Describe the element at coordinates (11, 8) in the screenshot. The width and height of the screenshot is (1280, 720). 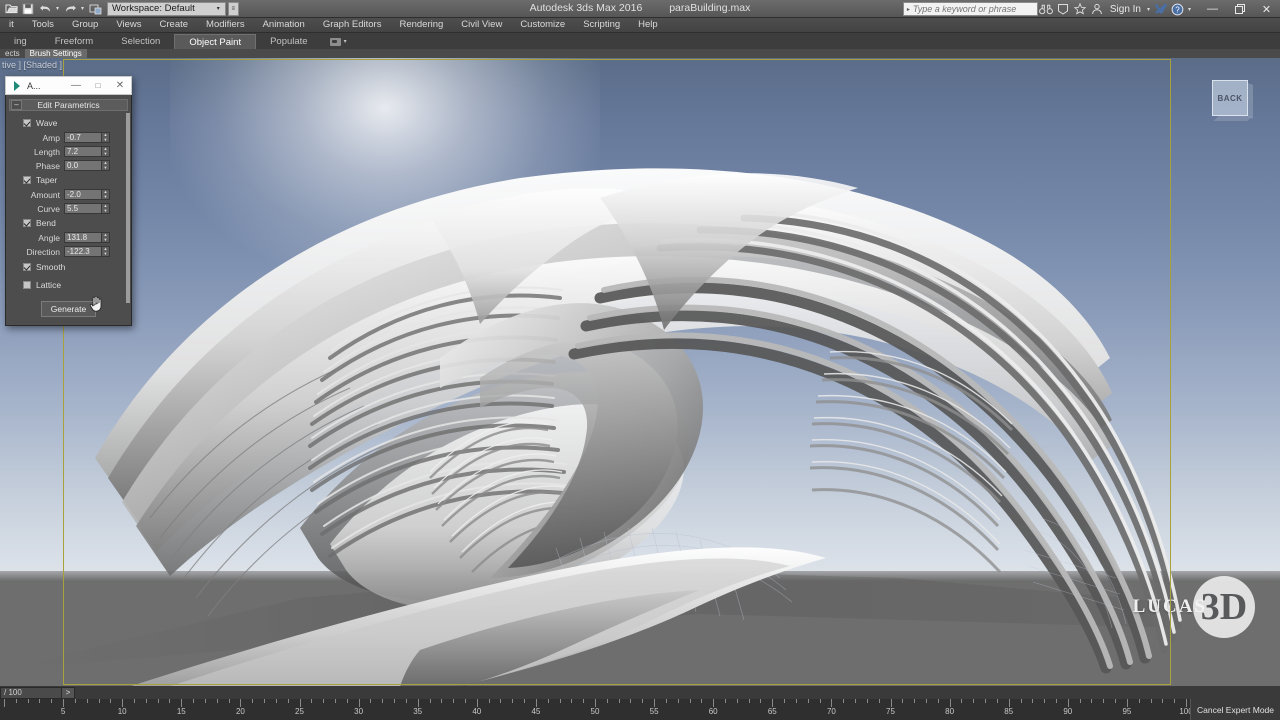
I see `open-icon` at that location.